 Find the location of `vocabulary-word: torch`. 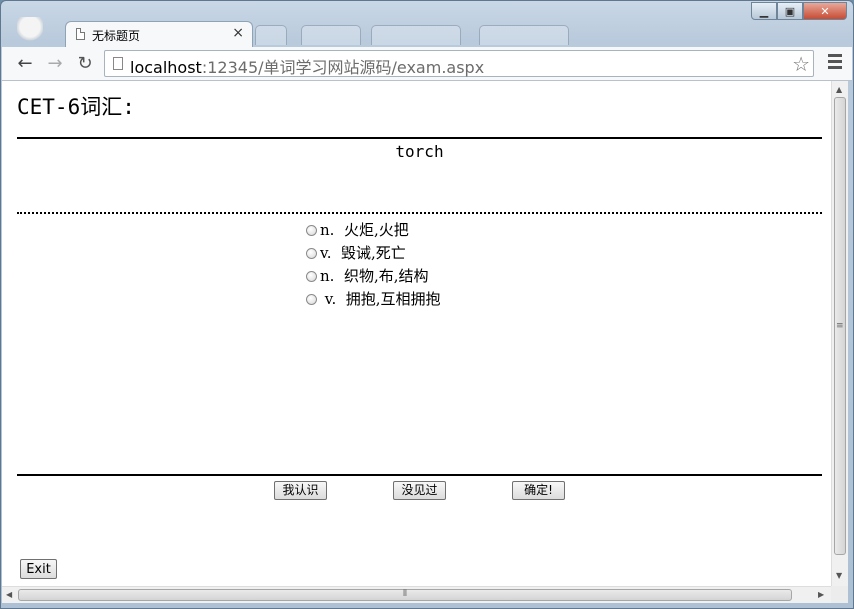

vocabulary-word: torch is located at coordinates (419, 151).